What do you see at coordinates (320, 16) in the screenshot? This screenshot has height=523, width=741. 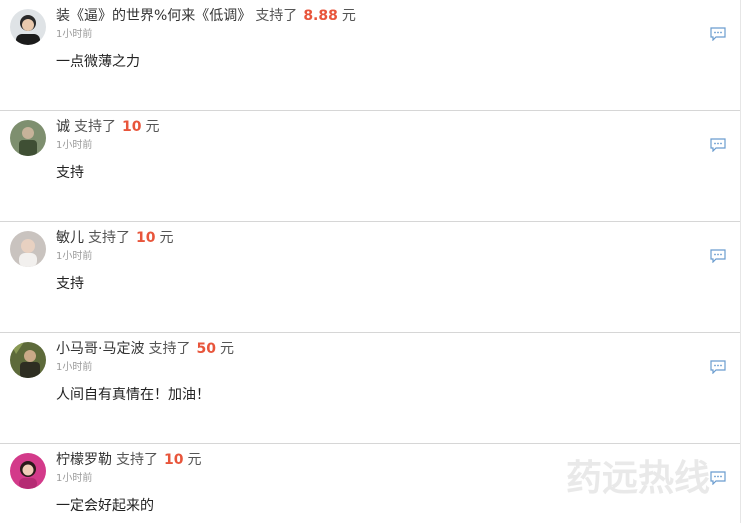 I see `donation-amount: 8.88` at bounding box center [320, 16].